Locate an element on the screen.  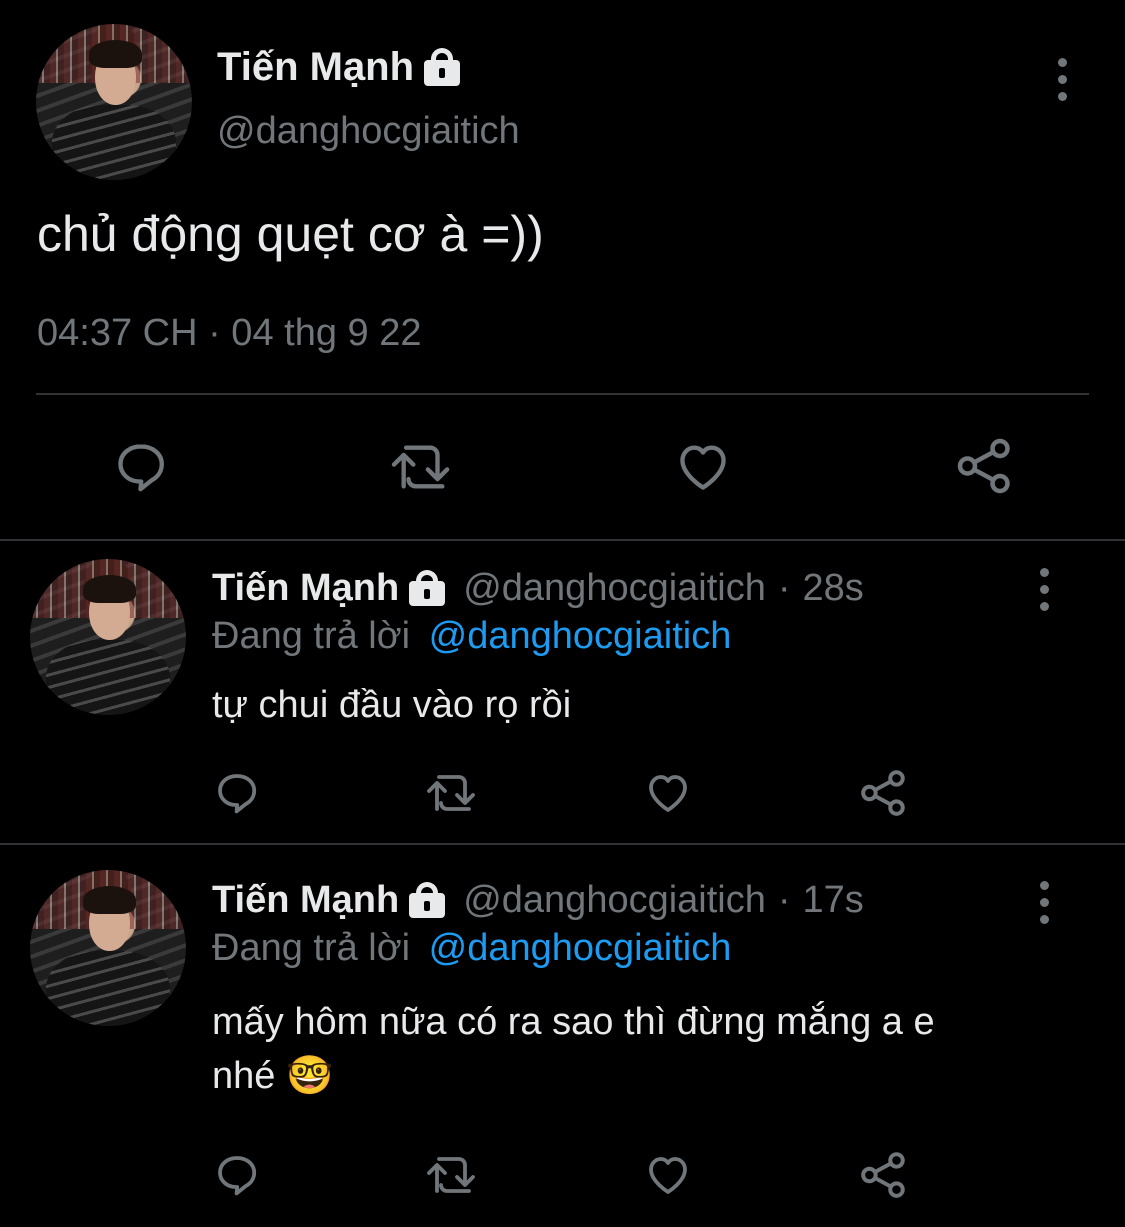
reply-age: 28s is located at coordinates (833, 588).